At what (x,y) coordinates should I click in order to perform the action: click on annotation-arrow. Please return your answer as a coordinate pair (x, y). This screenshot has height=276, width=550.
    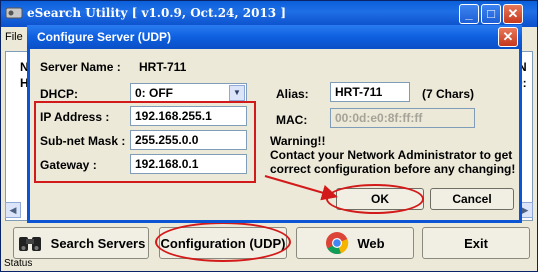
    Looking at the image, I should click on (301, 188).